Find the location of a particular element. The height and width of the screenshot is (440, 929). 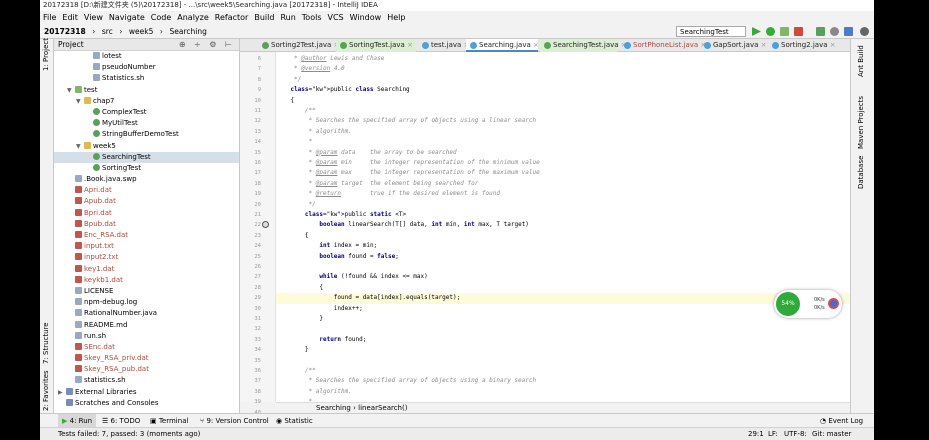

nav-crumb-project: 20172318 is located at coordinates (65, 31).